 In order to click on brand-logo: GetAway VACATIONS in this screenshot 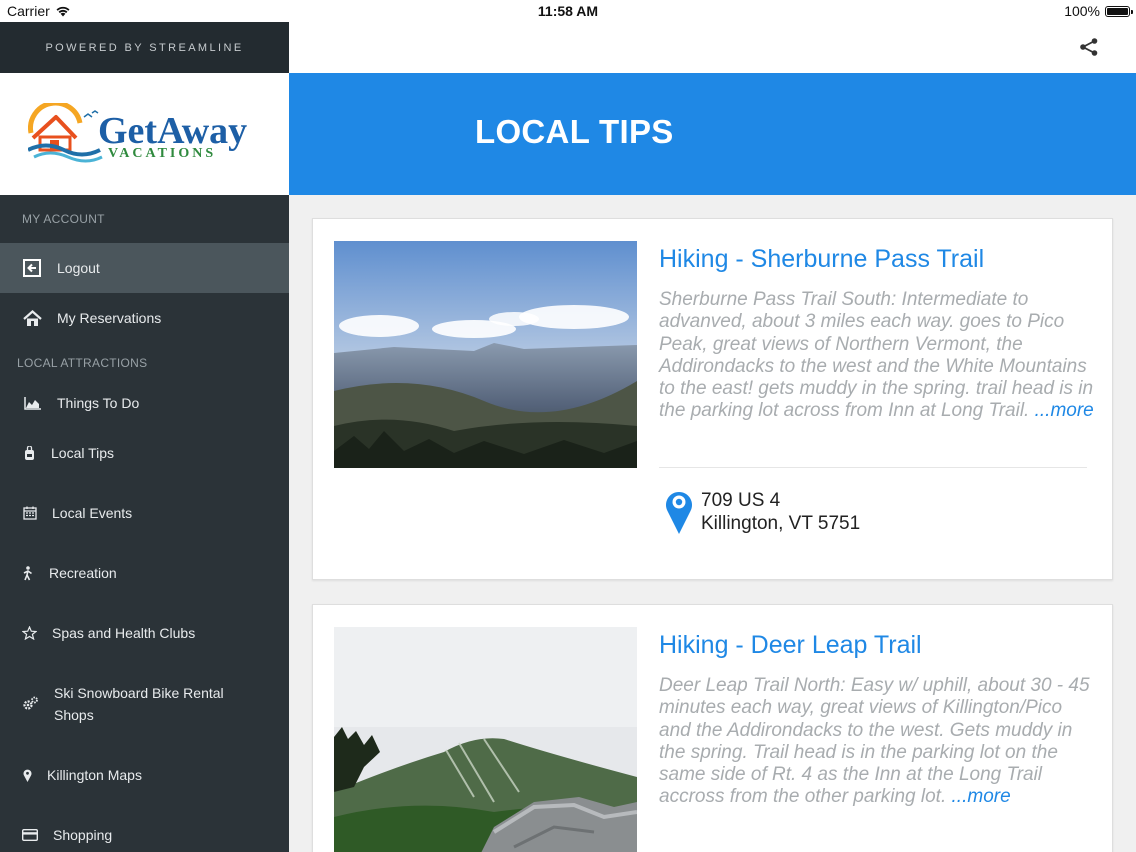, I will do `click(144, 134)`.